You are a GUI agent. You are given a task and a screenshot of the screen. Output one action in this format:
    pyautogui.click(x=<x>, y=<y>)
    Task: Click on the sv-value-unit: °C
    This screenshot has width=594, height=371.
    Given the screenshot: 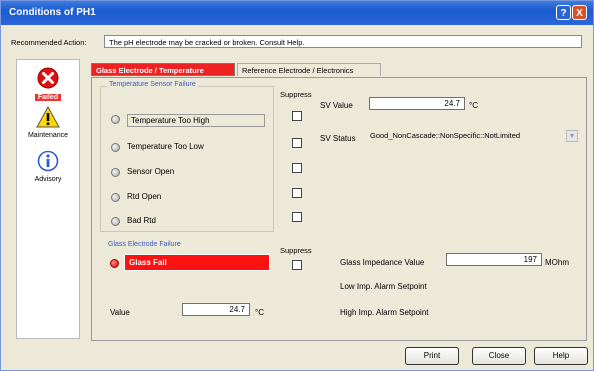 What is the action you would take?
    pyautogui.click(x=473, y=105)
    